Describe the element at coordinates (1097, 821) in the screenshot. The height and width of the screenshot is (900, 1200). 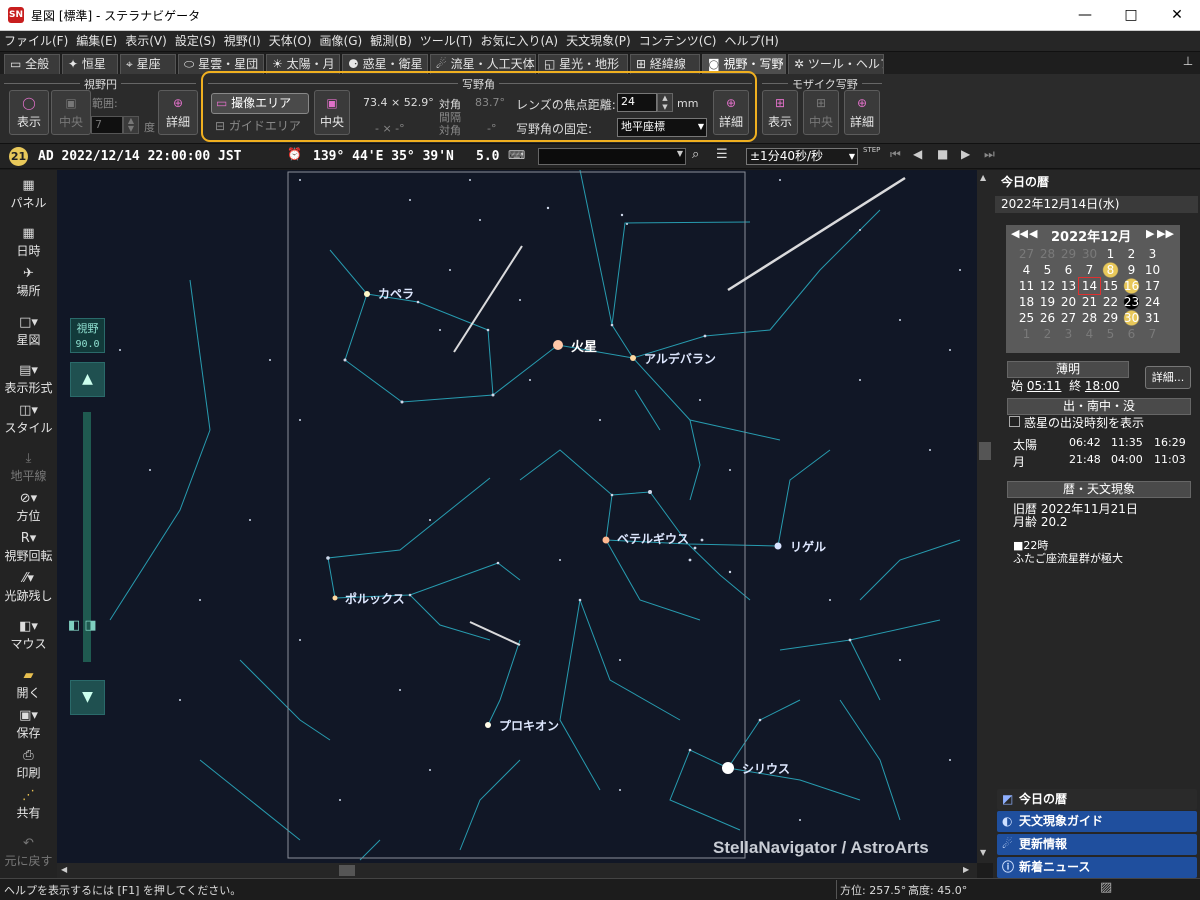
I see `nav-phenomena-guide: ◐ 天文現象ガイド` at that location.